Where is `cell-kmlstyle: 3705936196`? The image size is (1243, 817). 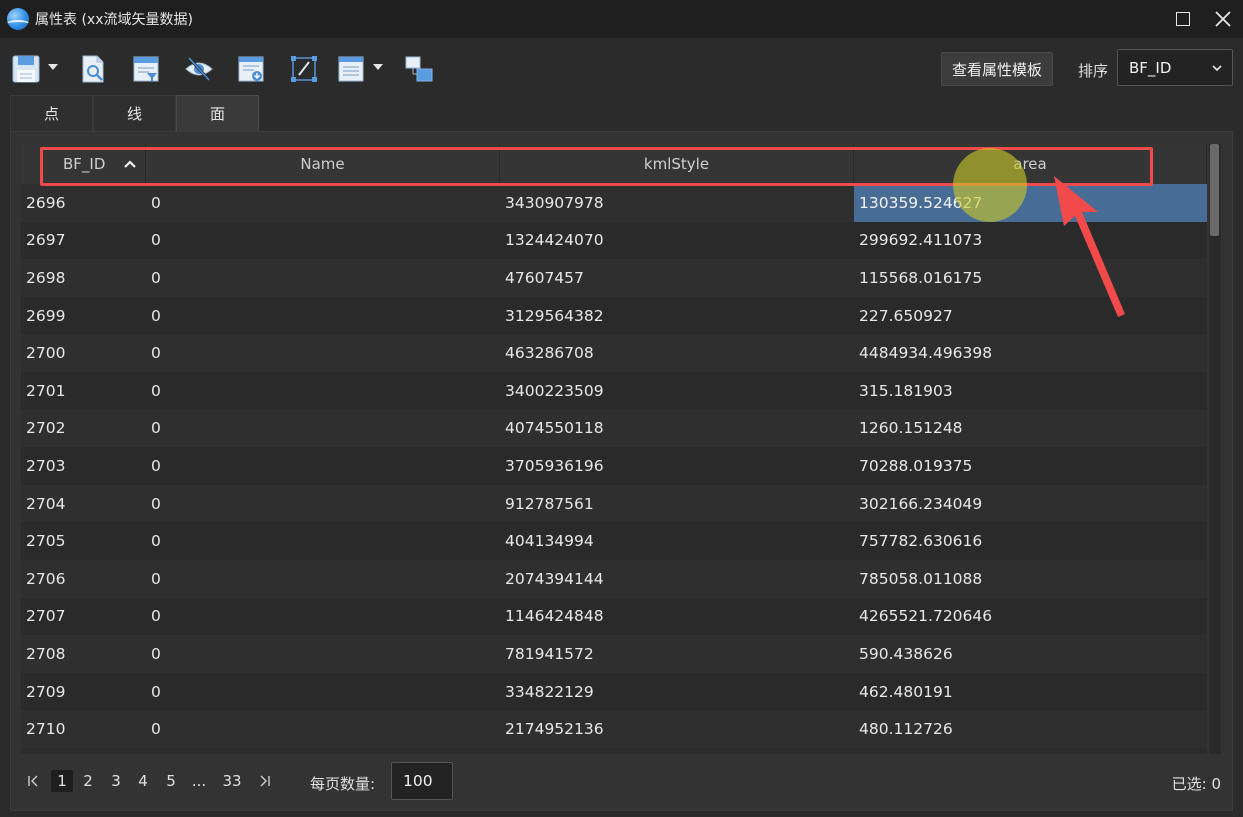
cell-kmlstyle: 3705936196 is located at coordinates (677, 466).